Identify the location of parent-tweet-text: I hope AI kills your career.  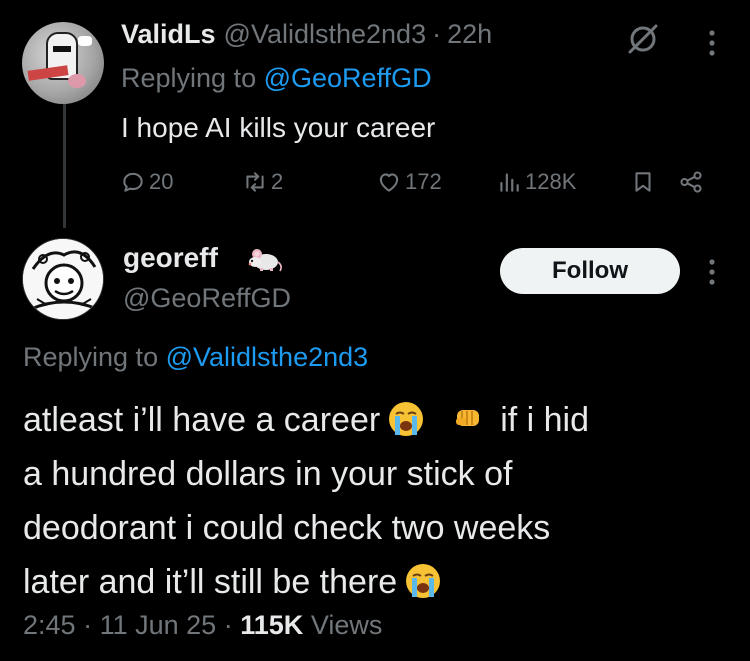
(278, 127).